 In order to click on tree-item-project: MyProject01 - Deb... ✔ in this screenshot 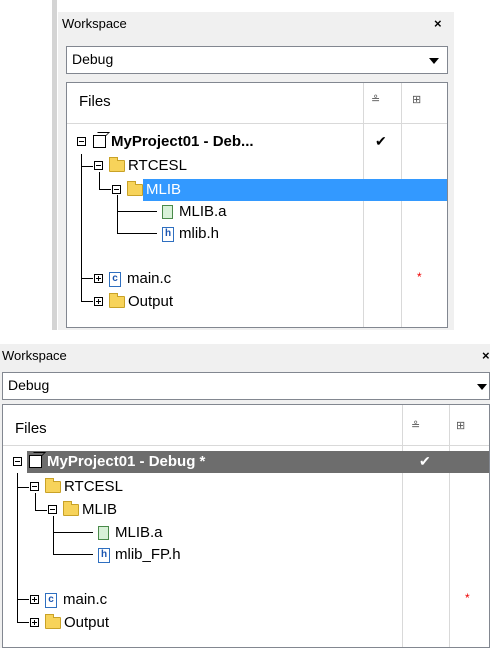, I will do `click(257, 142)`.